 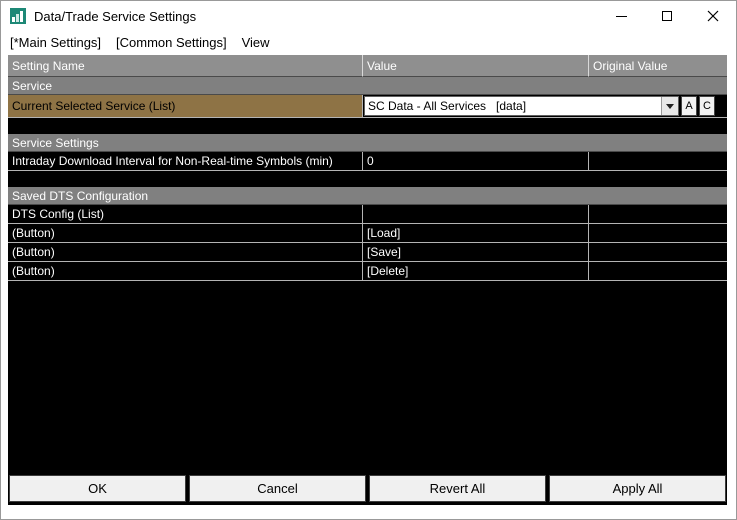 I want to click on service-dropdown-value: SC Data - All Services [data], so click(x=447, y=106).